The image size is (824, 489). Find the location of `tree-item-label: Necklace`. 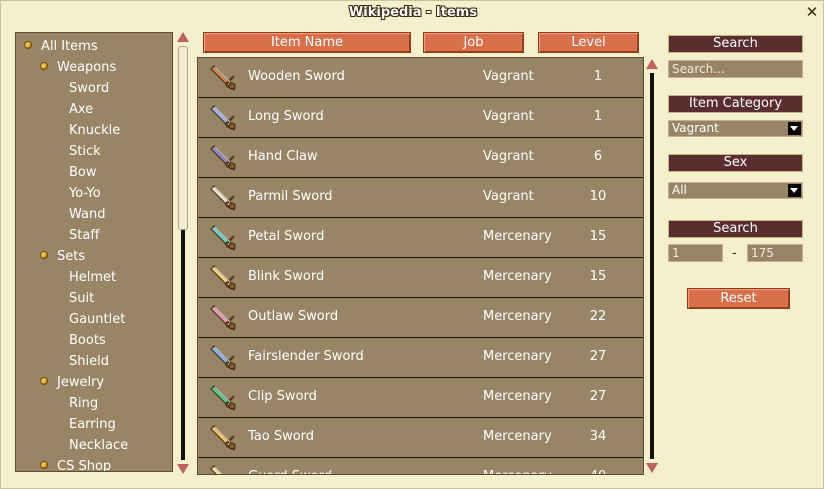

tree-item-label: Necklace is located at coordinates (99, 445).